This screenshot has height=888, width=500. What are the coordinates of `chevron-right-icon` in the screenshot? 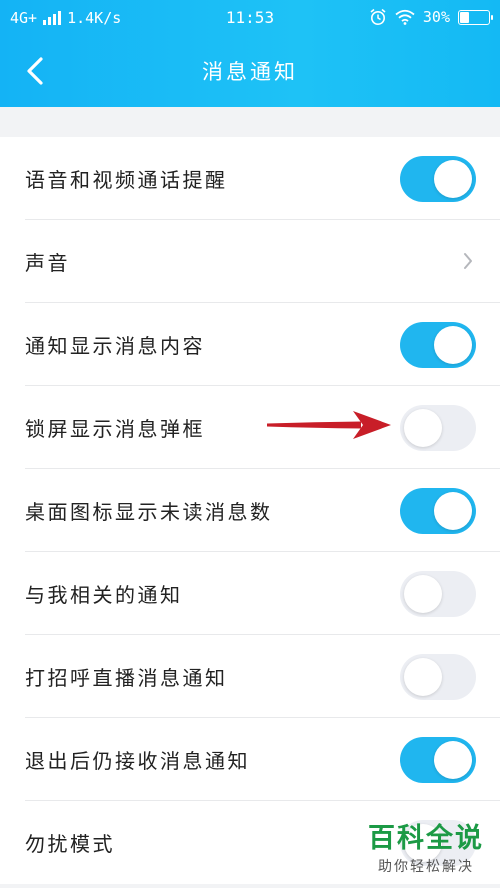 It's located at (468, 261).